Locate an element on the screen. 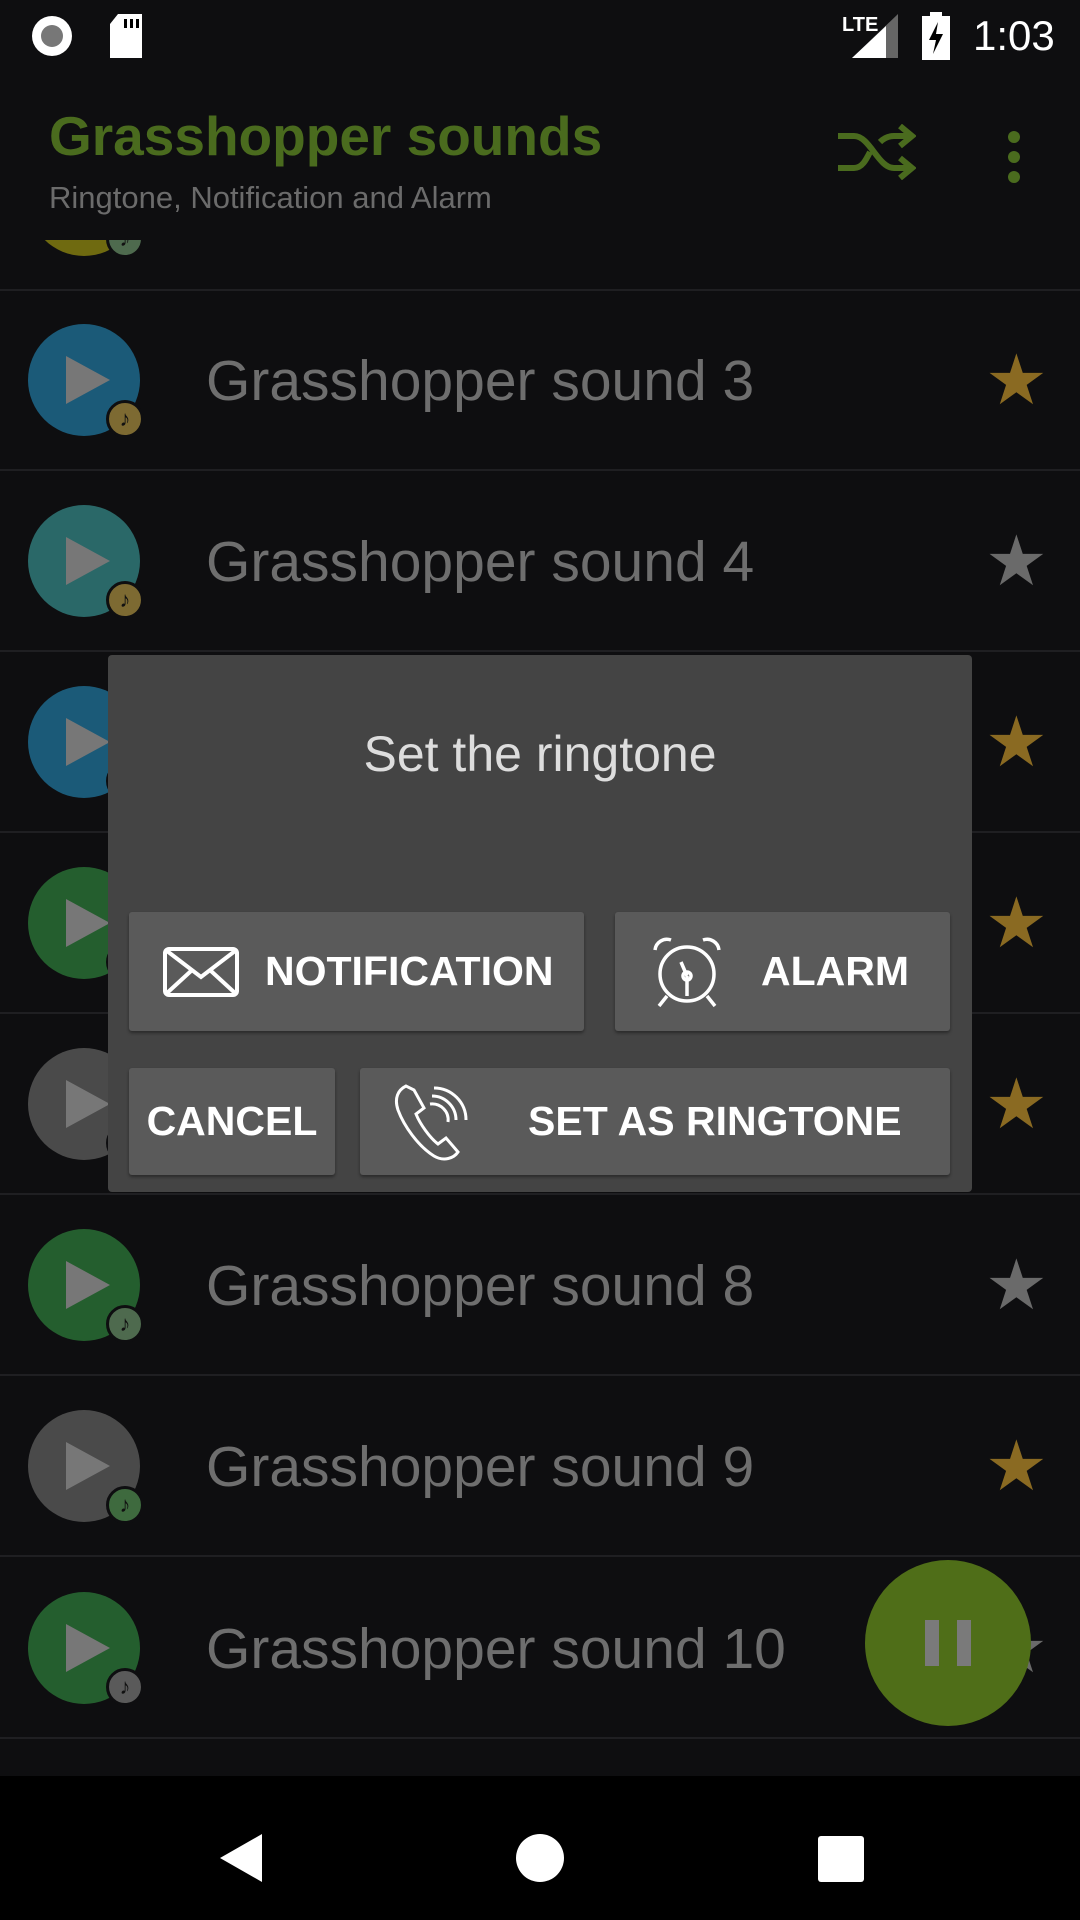  home-icon is located at coordinates (540, 1858).